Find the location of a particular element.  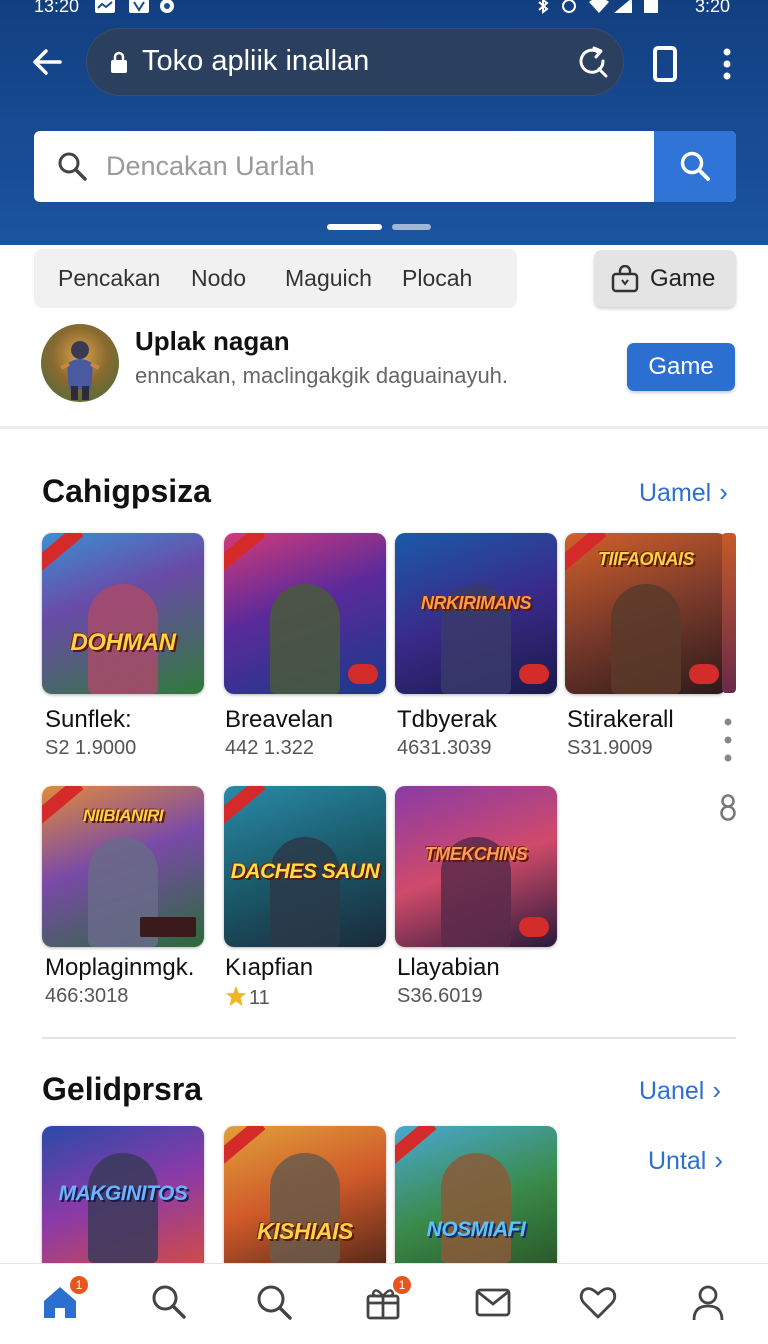

app-tile: TIIFAONAIS is located at coordinates (646, 613).